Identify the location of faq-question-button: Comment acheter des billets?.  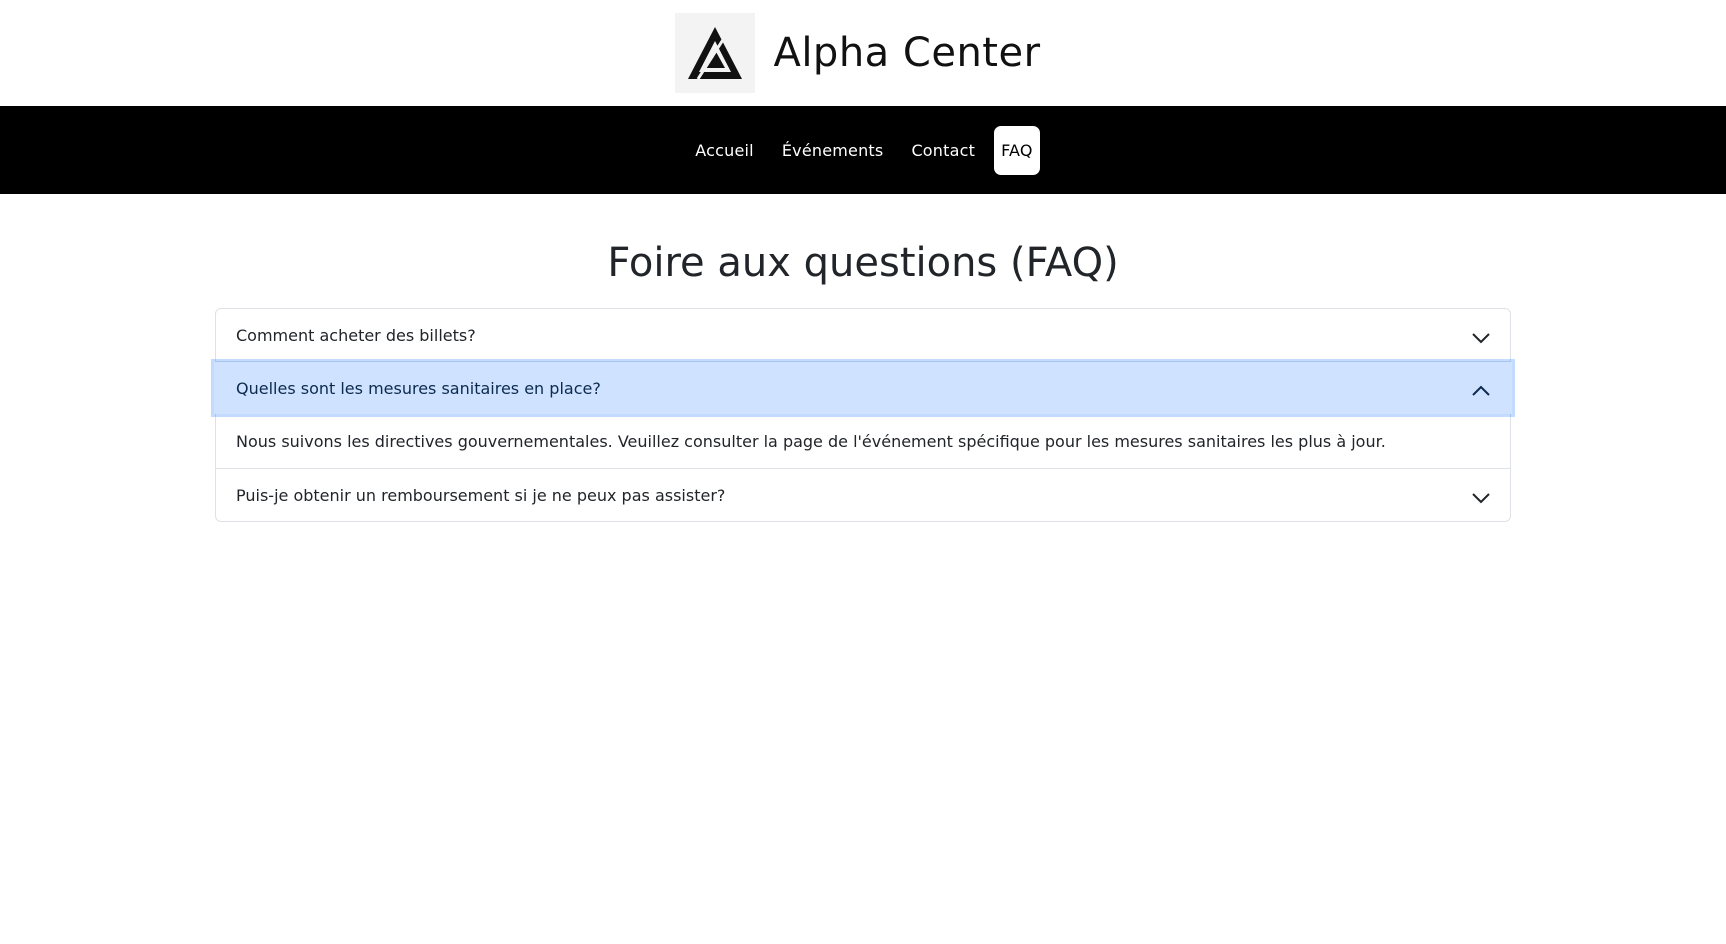
(863, 335).